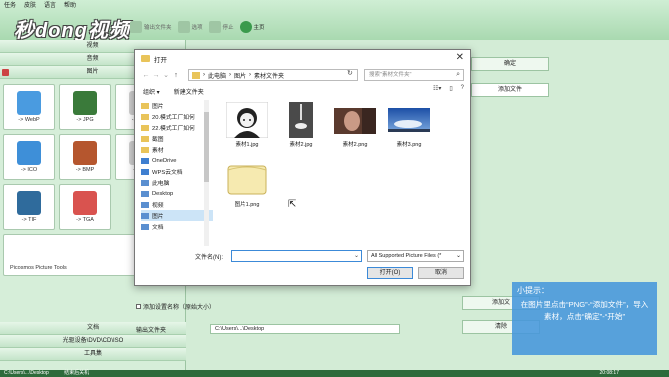 The width and height of the screenshot is (669, 377). Describe the element at coordinates (146, 75) in the screenshot. I see `back-arrow-icon: ←` at that location.